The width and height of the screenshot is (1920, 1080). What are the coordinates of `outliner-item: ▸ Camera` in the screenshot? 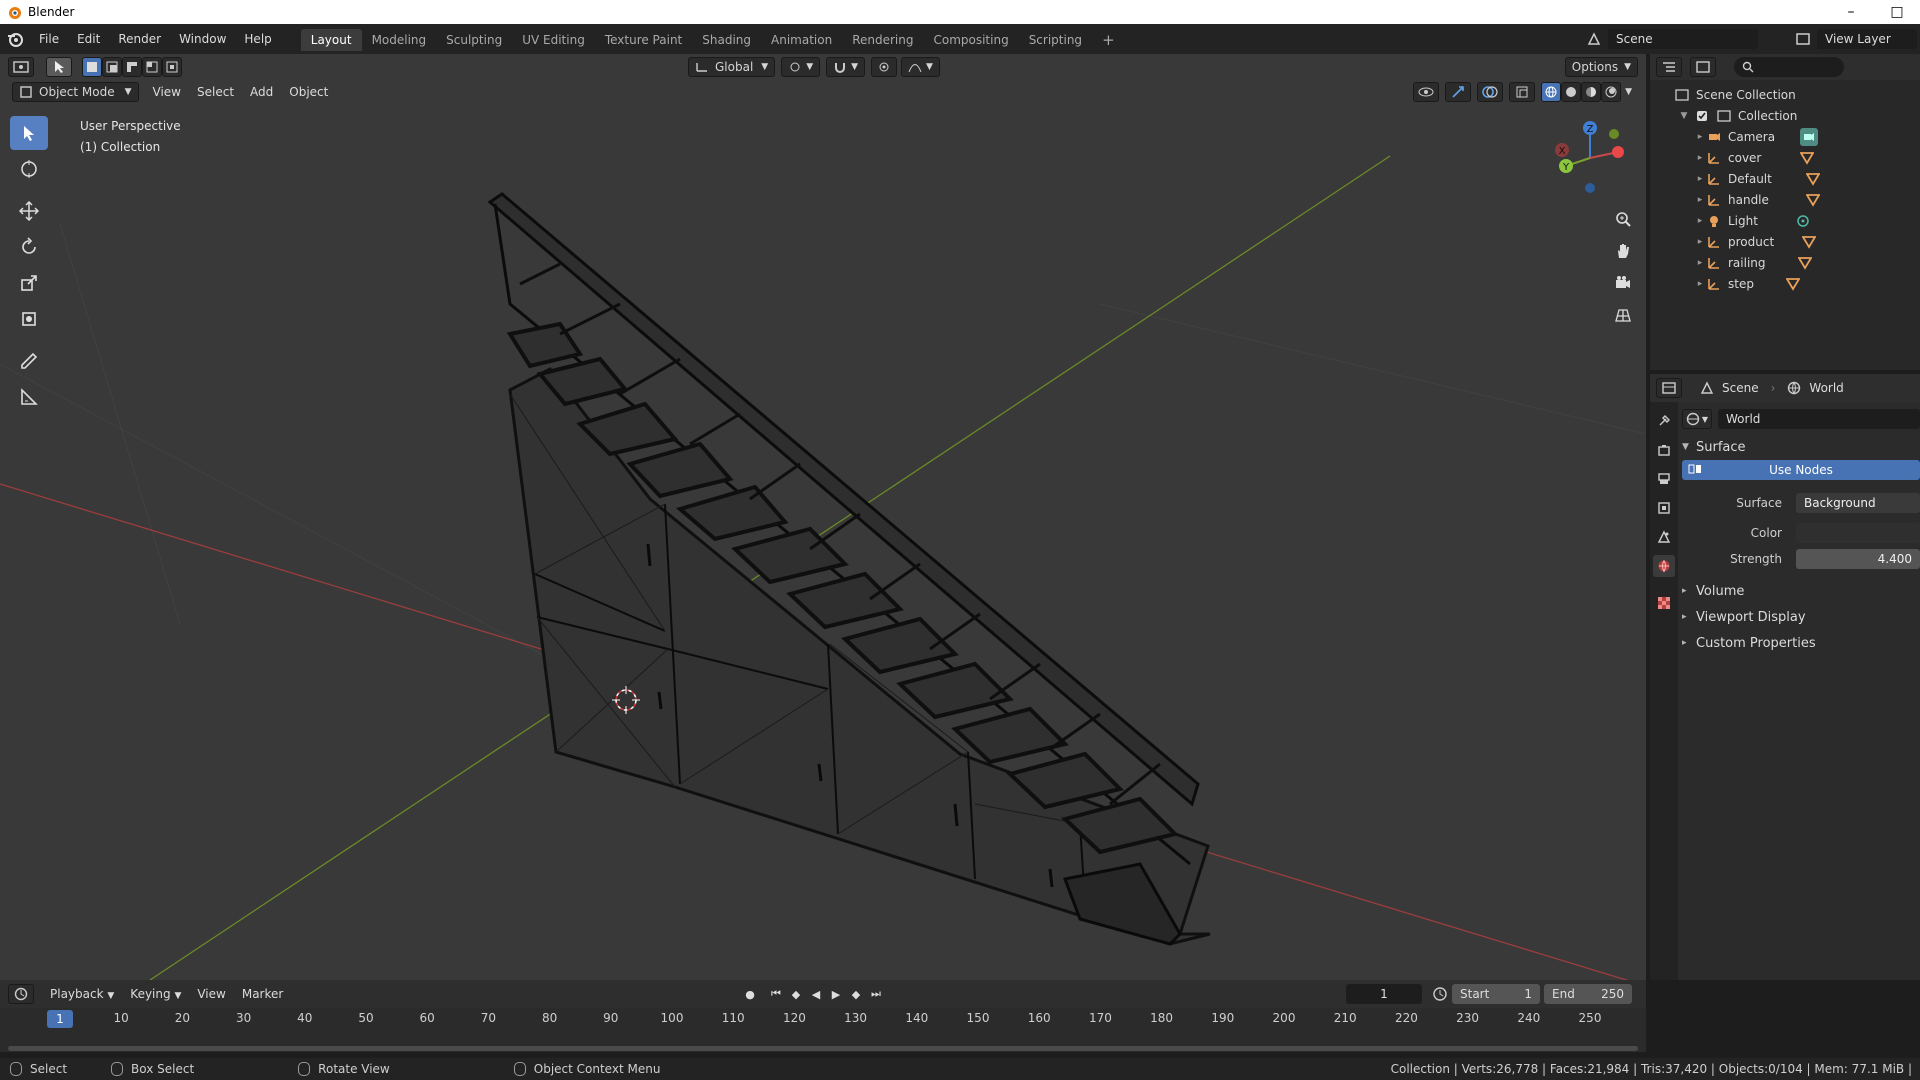 It's located at (1785, 136).